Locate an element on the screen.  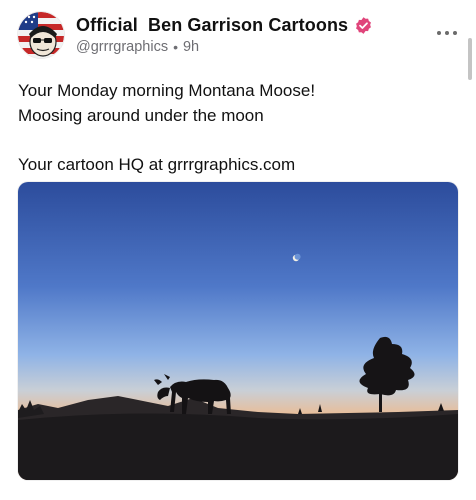
post-text-line: Your cartoon HQ at grrrgraphics.com is located at coordinates (238, 165).